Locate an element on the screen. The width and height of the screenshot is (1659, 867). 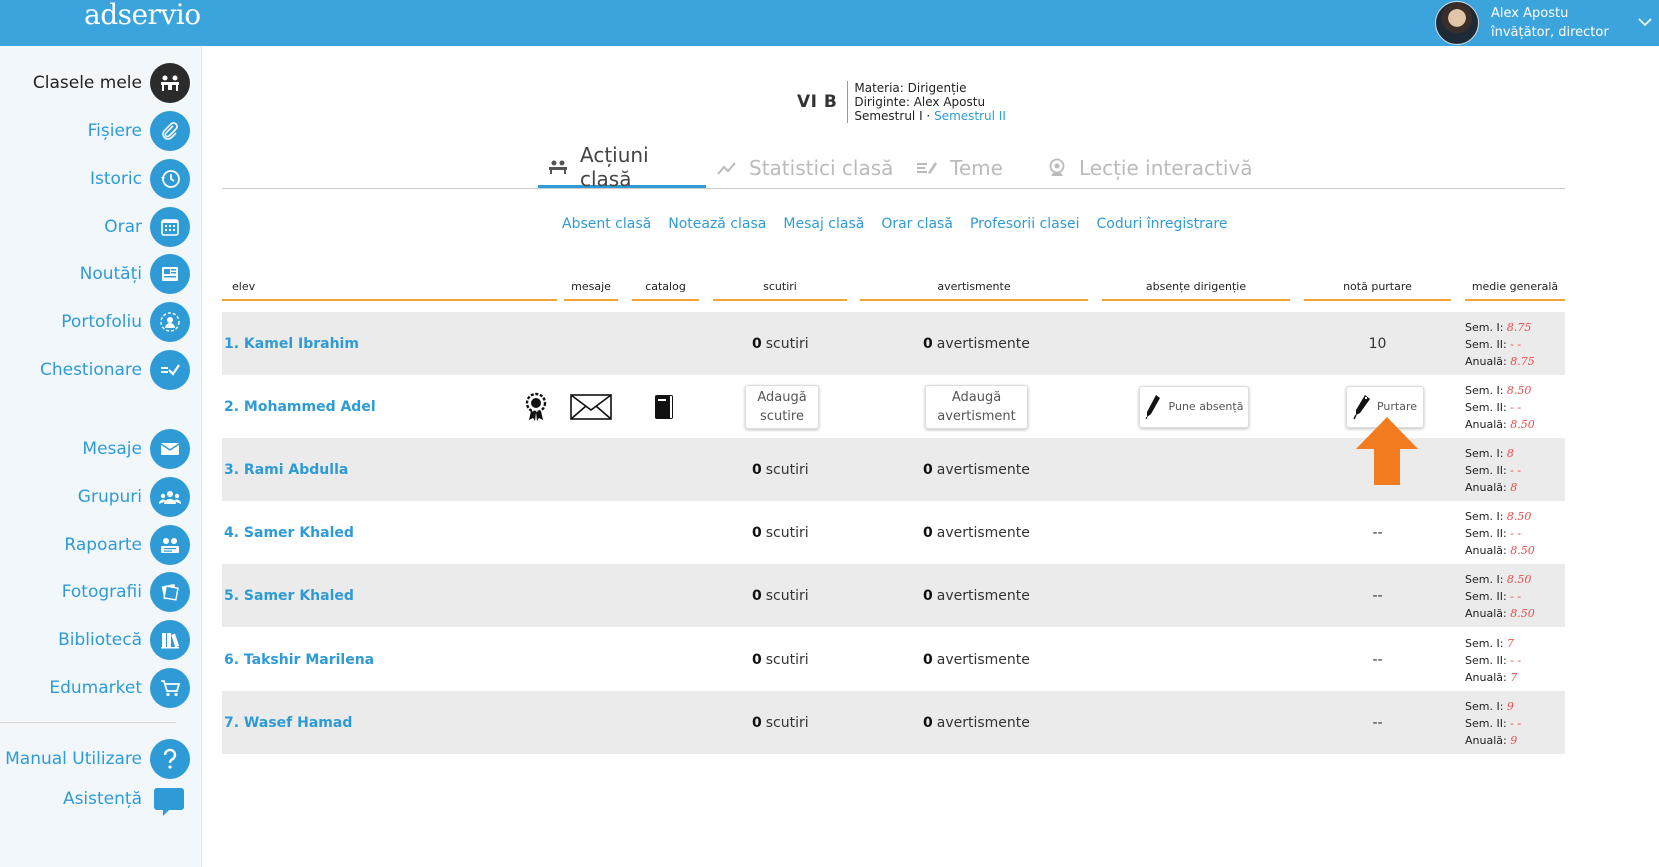
sem1-average: Sem. I: 9 is located at coordinates (1493, 706).